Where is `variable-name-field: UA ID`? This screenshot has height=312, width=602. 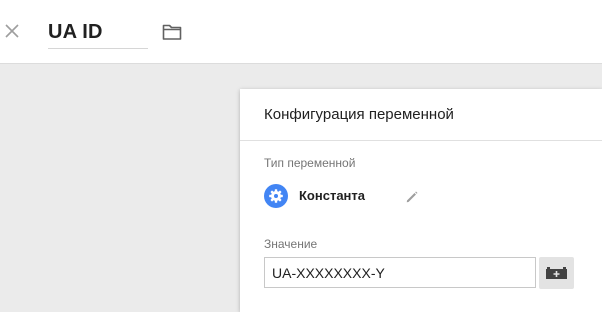
variable-name-field: UA ID is located at coordinates (98, 34).